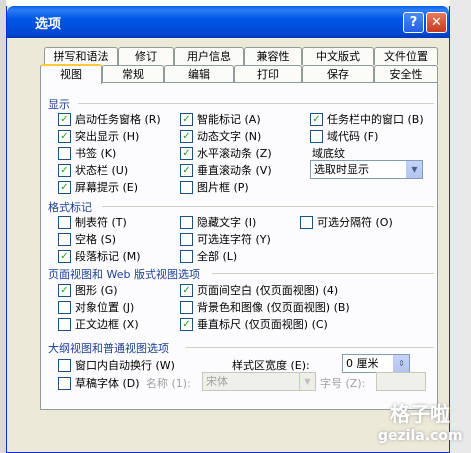 Image resolution: width=471 pixels, height=453 pixels. What do you see at coordinates (259, 381) in the screenshot?
I see `font-name-select: 宋体 ▼` at bounding box center [259, 381].